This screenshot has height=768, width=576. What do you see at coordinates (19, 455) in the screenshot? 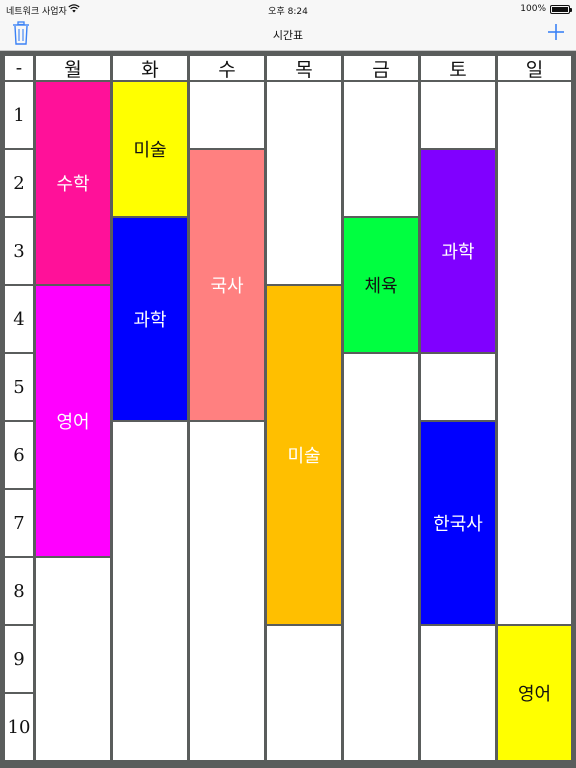
I see `period-label: 6` at bounding box center [19, 455].